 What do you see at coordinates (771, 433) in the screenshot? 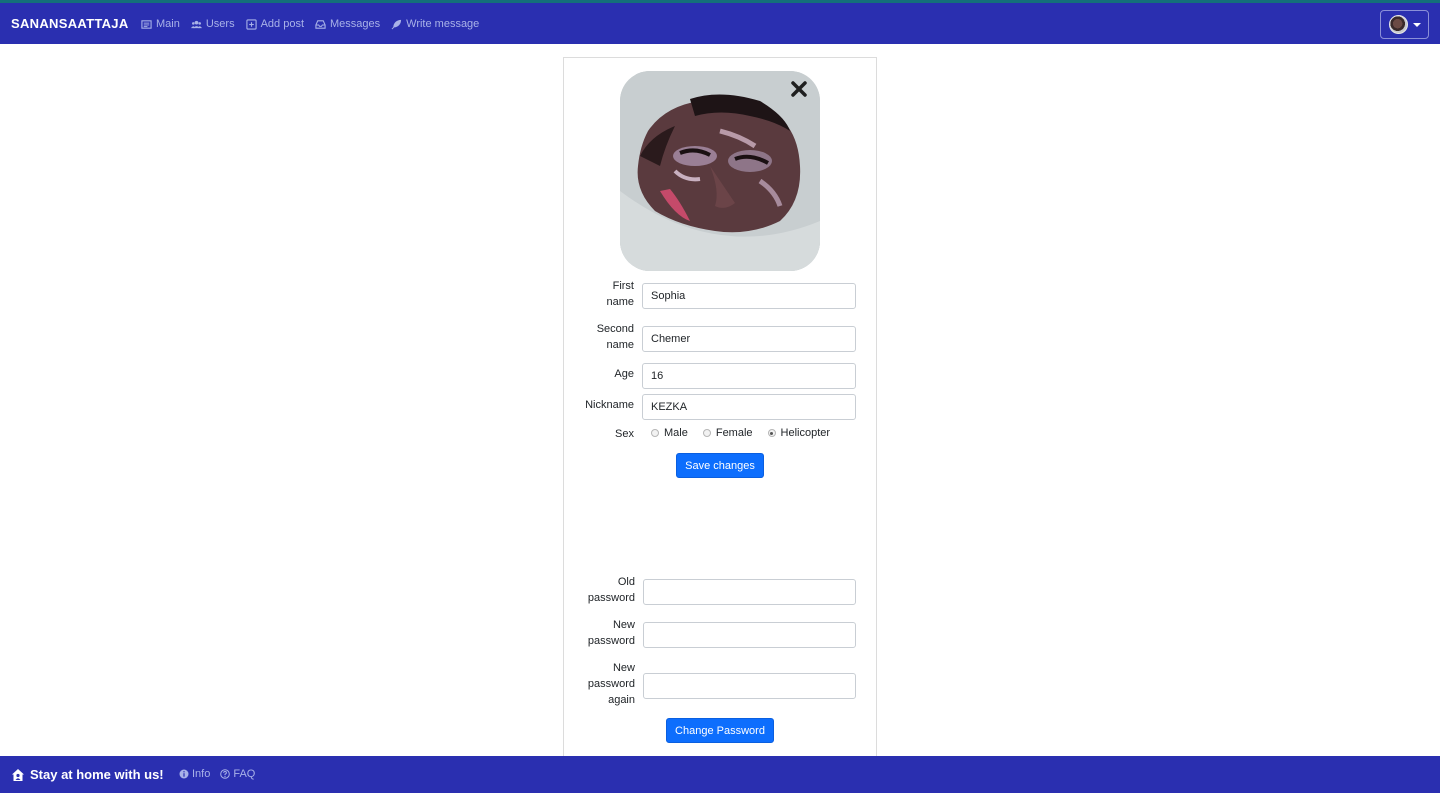
I see `radio-button-selected` at bounding box center [771, 433].